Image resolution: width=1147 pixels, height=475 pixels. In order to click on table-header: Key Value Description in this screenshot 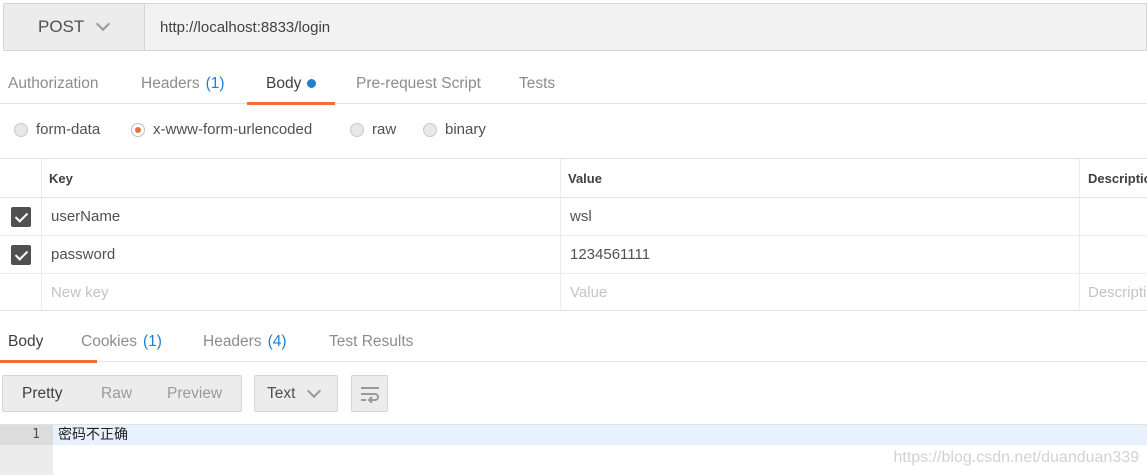, I will do `click(573, 178)`.